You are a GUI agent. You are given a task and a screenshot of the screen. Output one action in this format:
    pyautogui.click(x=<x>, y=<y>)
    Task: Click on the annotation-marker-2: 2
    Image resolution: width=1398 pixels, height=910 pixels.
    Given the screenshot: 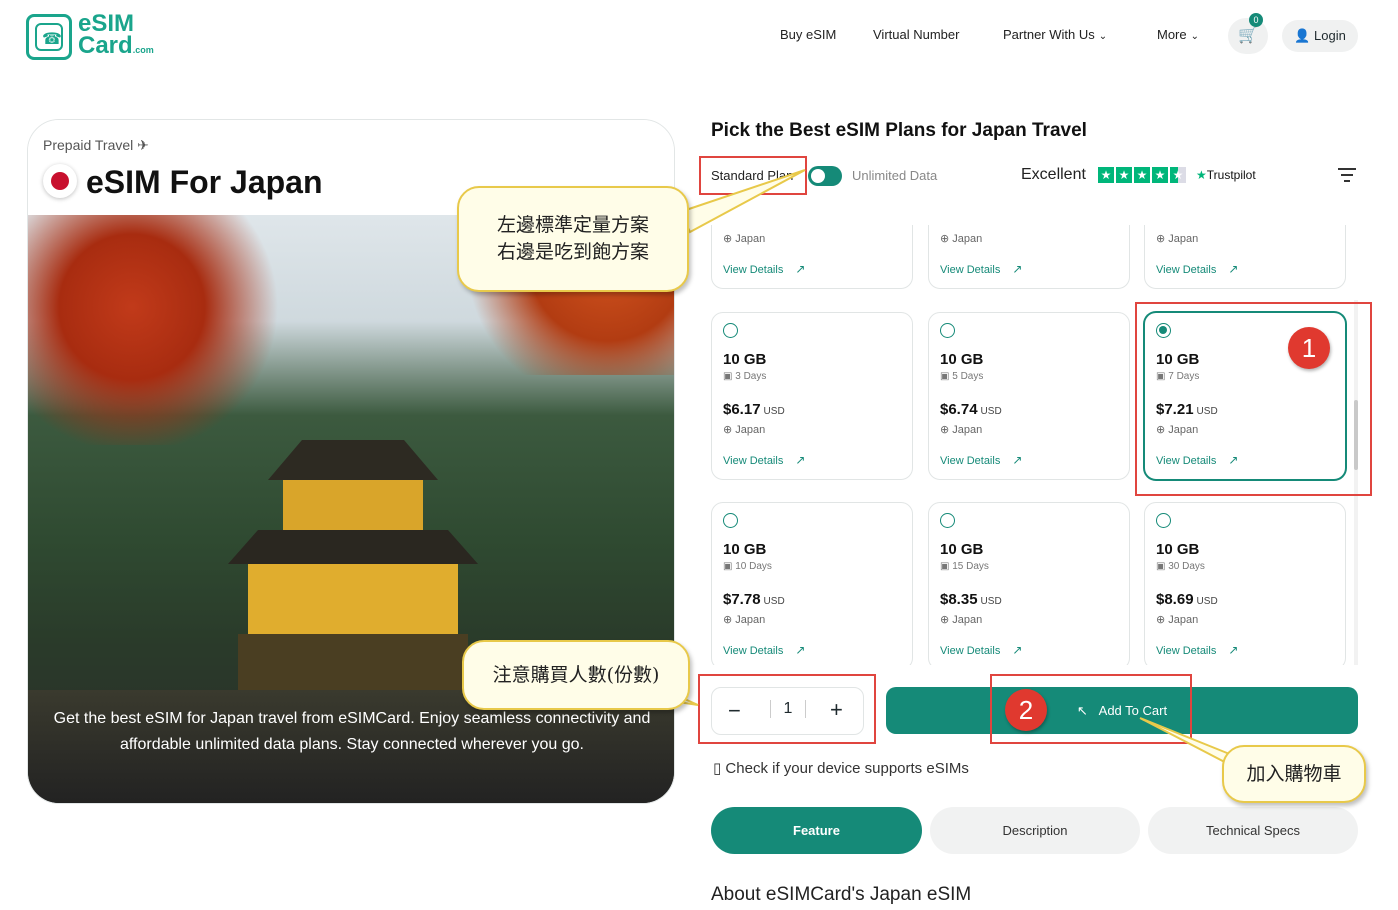 What is the action you would take?
    pyautogui.click(x=1026, y=710)
    